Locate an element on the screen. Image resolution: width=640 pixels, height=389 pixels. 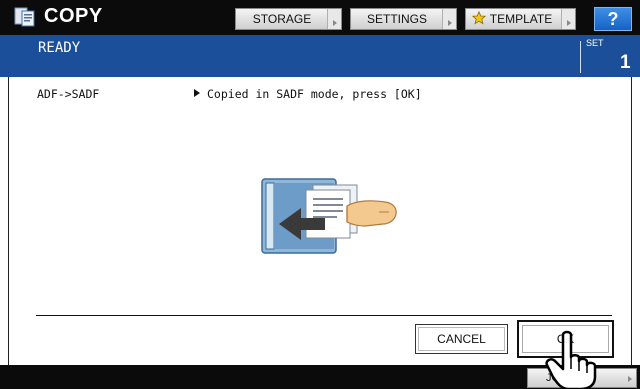
settings-button-label: SETTINGS is located at coordinates (396, 19).